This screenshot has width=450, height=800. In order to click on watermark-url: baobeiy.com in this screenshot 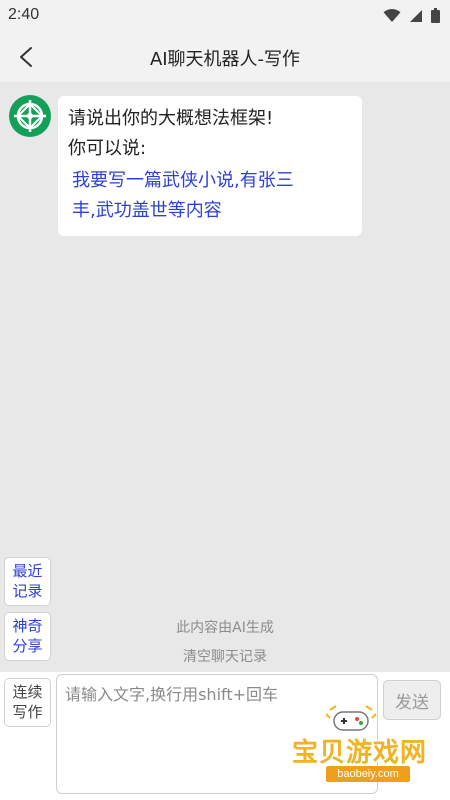, I will do `click(368, 774)`.